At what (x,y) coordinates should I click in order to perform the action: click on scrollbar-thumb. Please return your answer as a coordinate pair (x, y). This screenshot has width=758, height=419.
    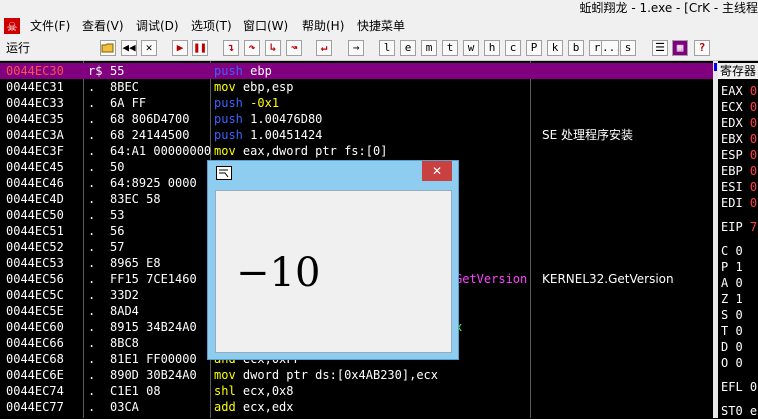
    Looking at the image, I should click on (715, 67).